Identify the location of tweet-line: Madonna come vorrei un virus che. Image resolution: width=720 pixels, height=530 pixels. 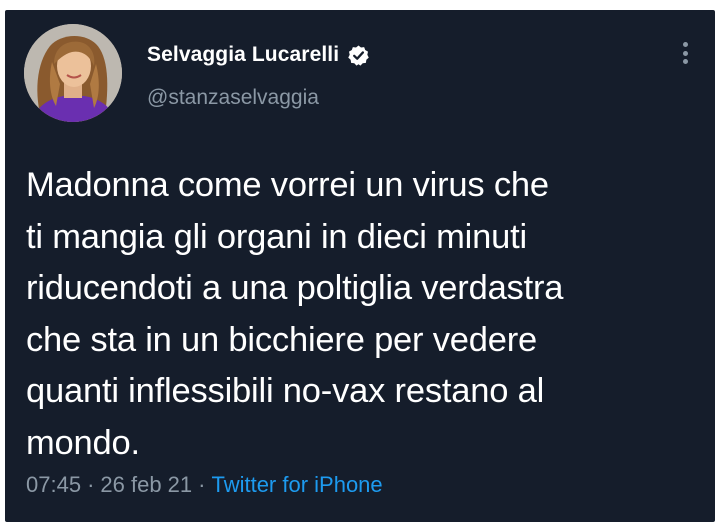
(287, 185).